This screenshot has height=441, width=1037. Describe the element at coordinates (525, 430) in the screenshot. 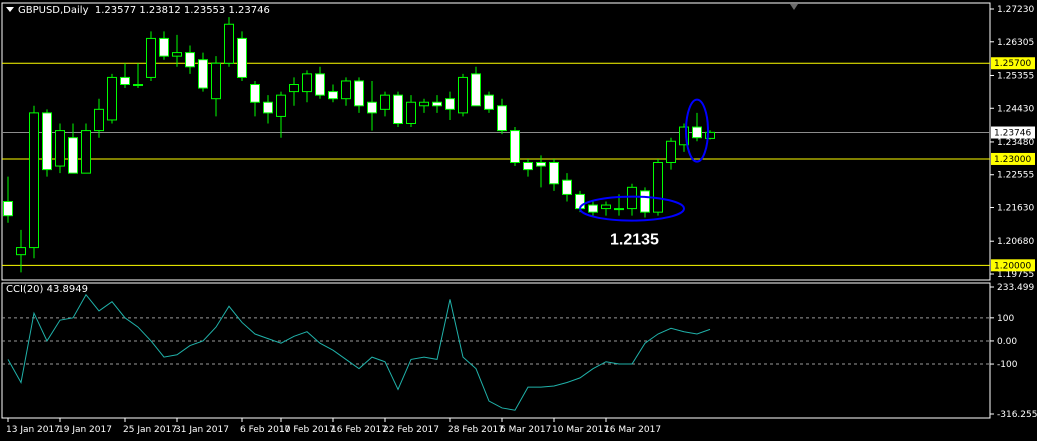

I see `time-tick-label: 6 Mar 2017` at that location.